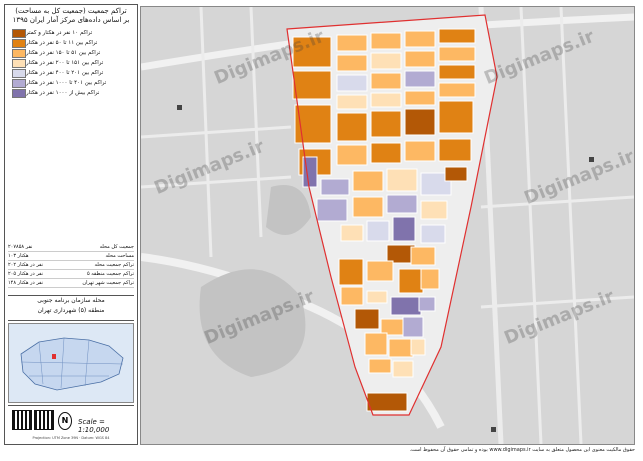  Describe the element at coordinates (120, 256) in the screenshot. I see `stat-label: مساحت محله` at that location.